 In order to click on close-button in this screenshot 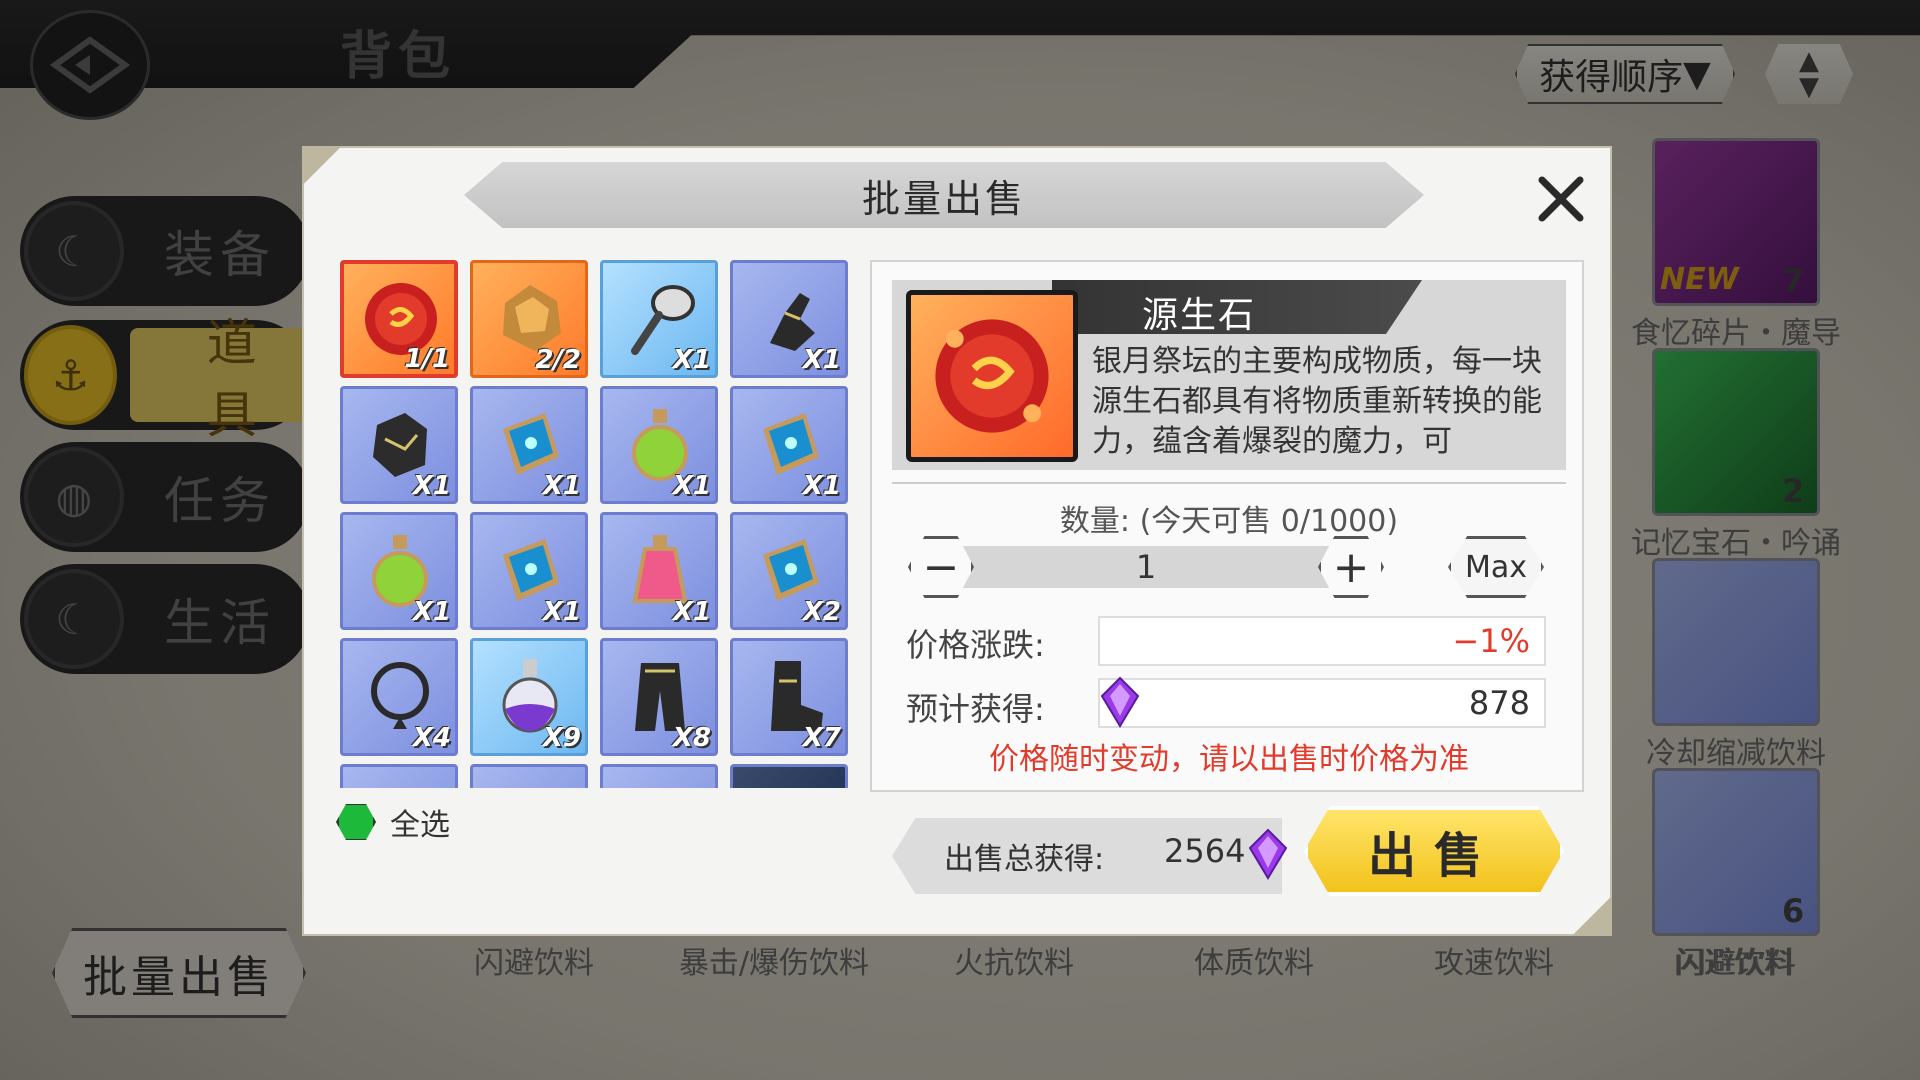, I will do `click(1561, 199)`.